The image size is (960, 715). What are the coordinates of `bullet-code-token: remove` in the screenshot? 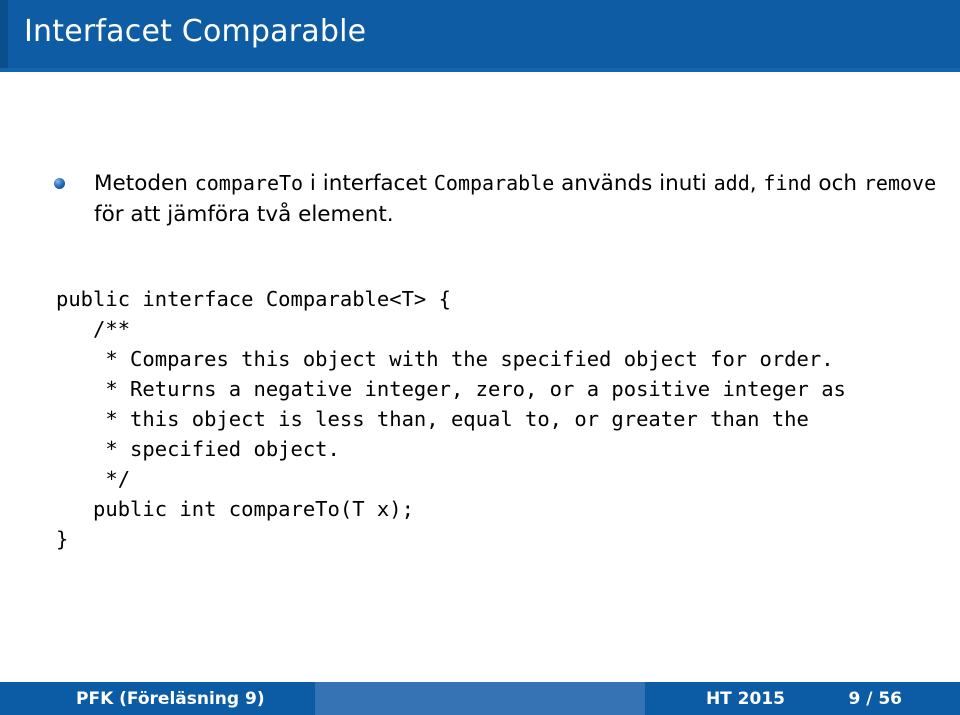 It's located at (900, 183).